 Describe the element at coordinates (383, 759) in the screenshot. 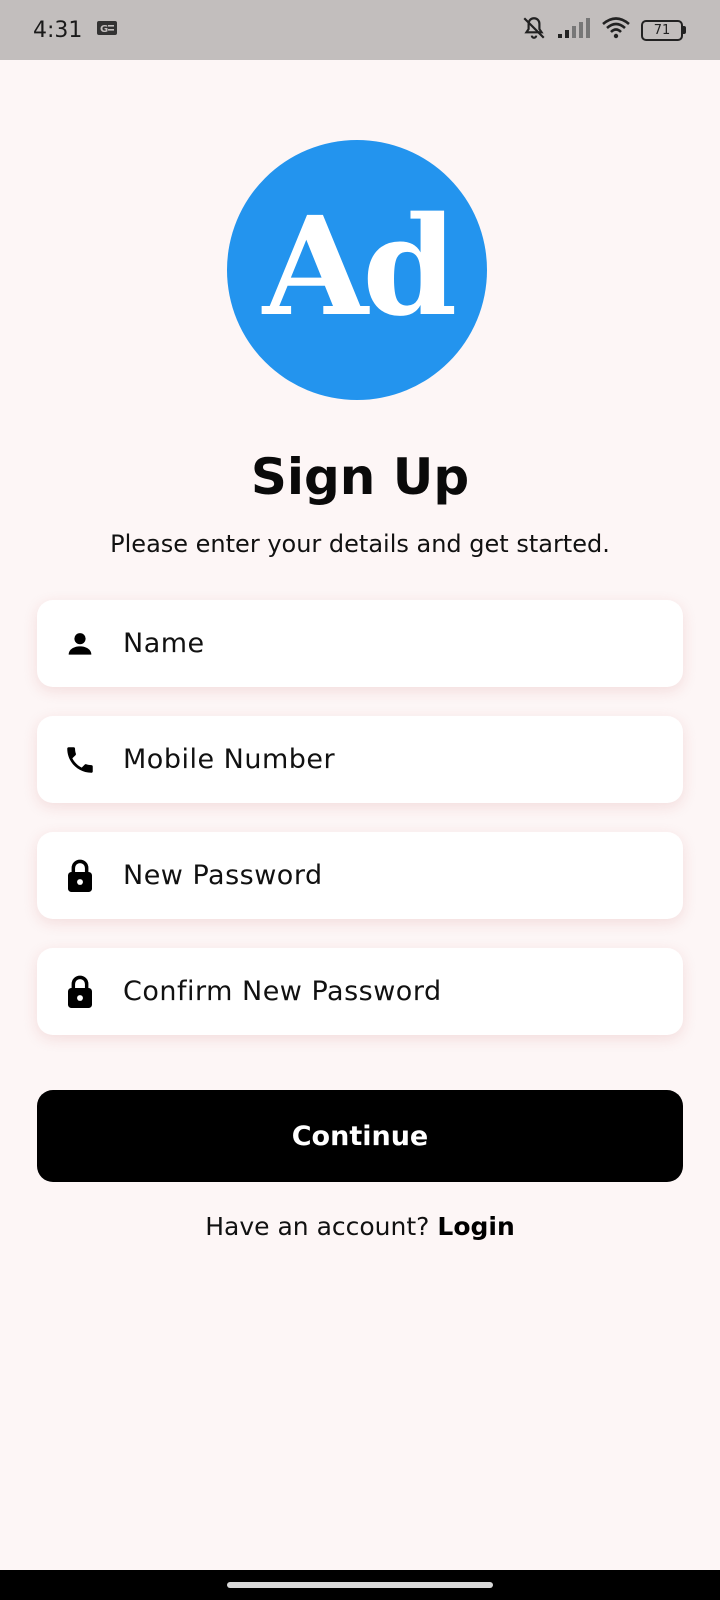

I see `mobile-number-input` at that location.